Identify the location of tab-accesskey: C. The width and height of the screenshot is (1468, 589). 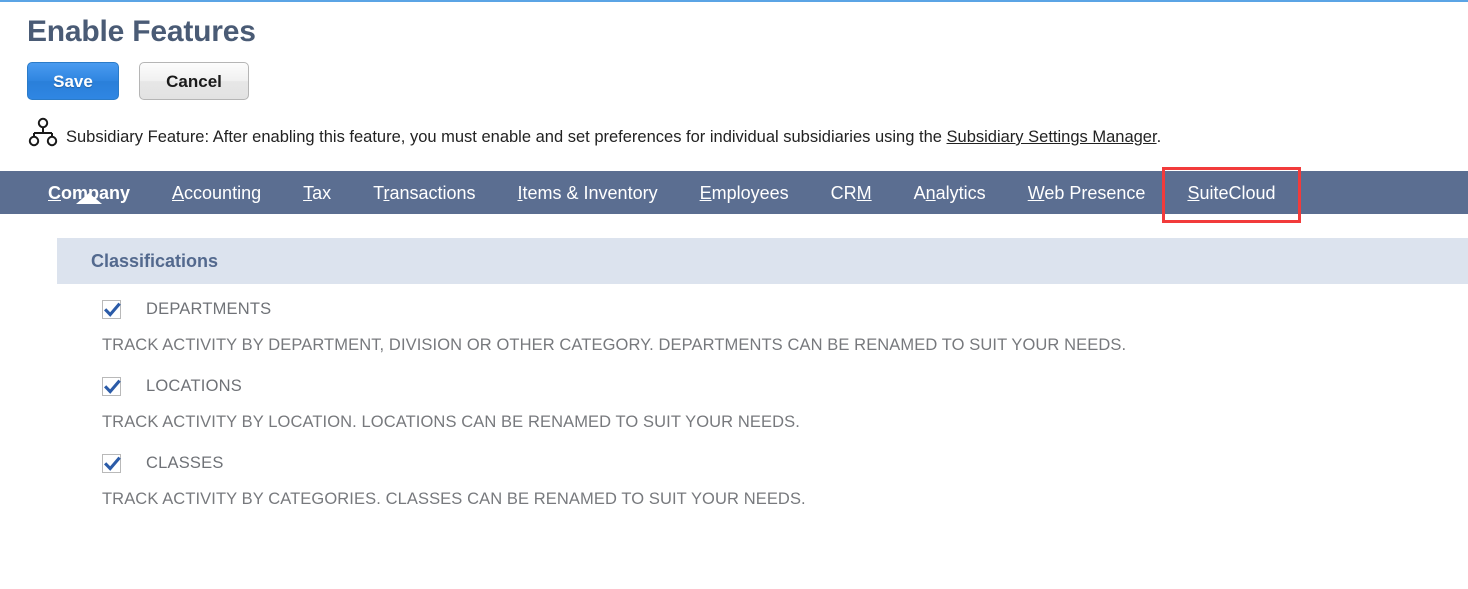
(54, 192).